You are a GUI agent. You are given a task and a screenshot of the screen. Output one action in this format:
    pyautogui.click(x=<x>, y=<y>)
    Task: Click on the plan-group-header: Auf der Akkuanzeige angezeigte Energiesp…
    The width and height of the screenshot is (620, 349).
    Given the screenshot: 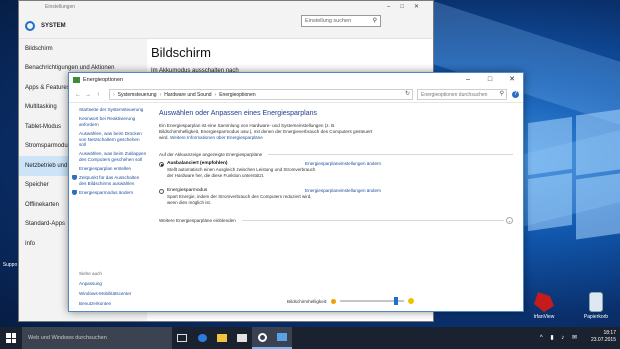 What is the action you would take?
    pyautogui.click(x=336, y=154)
    